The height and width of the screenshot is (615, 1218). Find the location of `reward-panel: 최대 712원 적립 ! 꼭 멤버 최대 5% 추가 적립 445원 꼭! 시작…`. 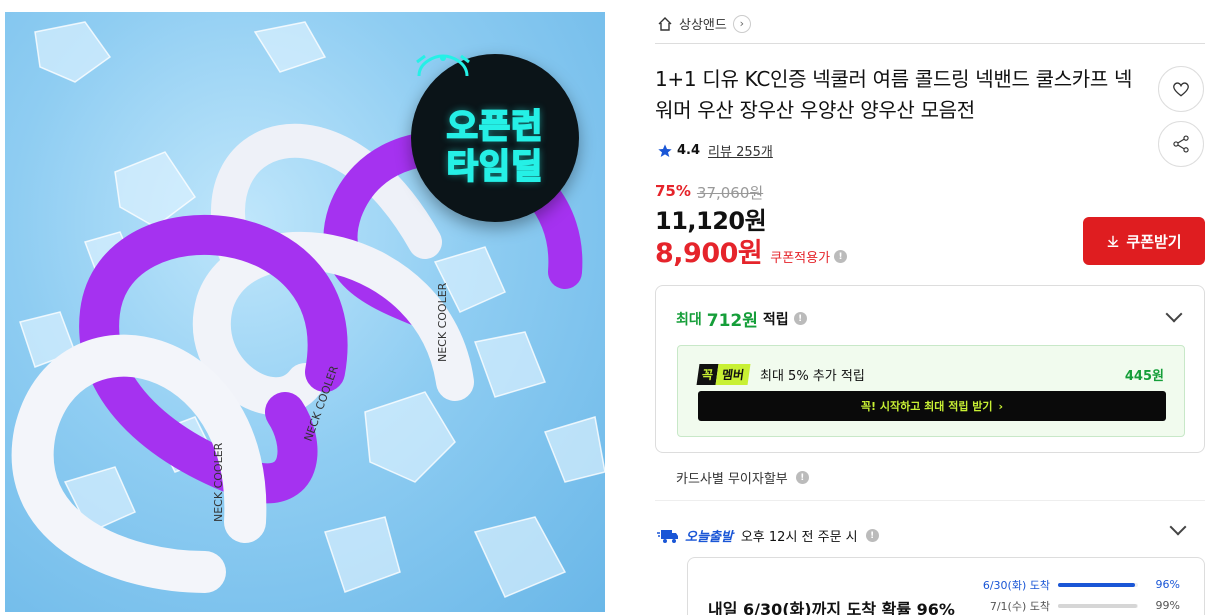

reward-panel: 최대 712원 적립 ! 꼭 멤버 최대 5% 추가 적립 445원 꼭! 시작… is located at coordinates (930, 369).